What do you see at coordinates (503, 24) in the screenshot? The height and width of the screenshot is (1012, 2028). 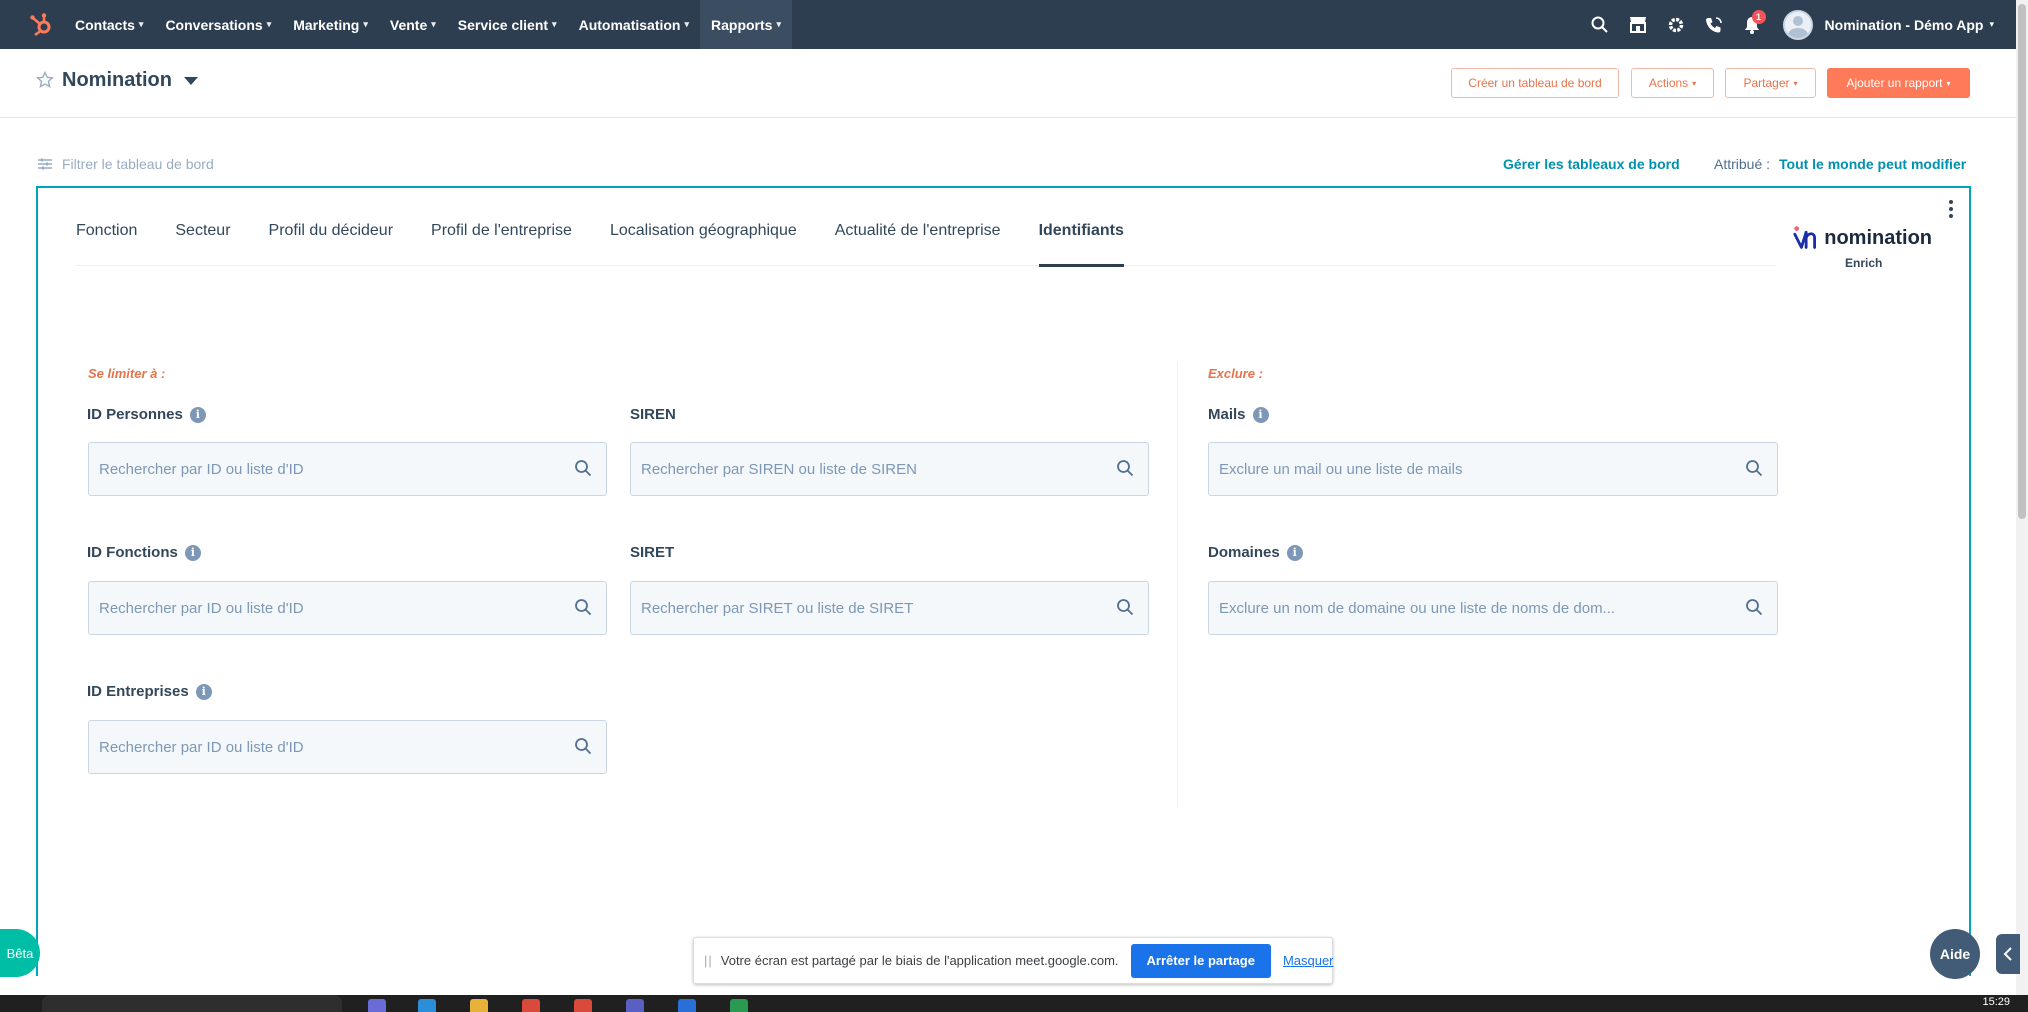 I see `nav-item-label: Service client` at bounding box center [503, 24].